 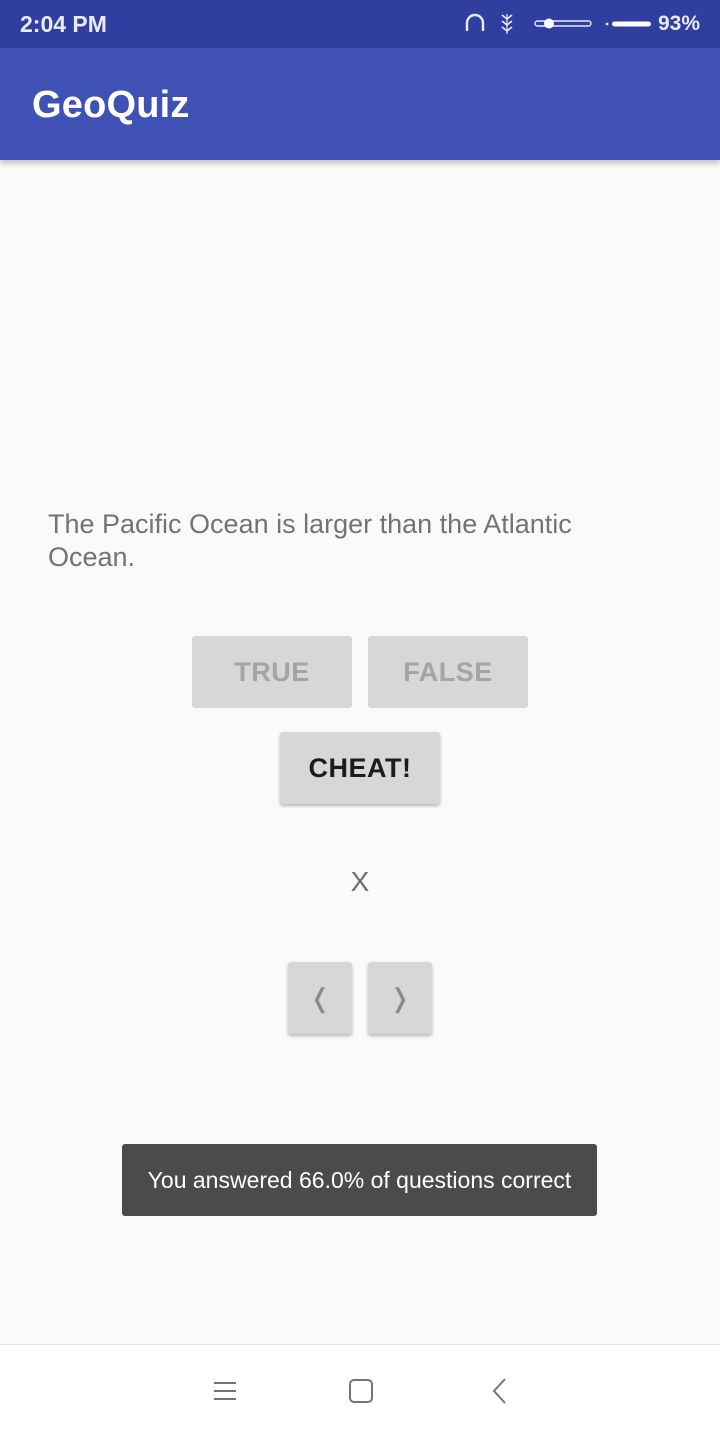 I want to click on back-icon, so click(x=500, y=1393).